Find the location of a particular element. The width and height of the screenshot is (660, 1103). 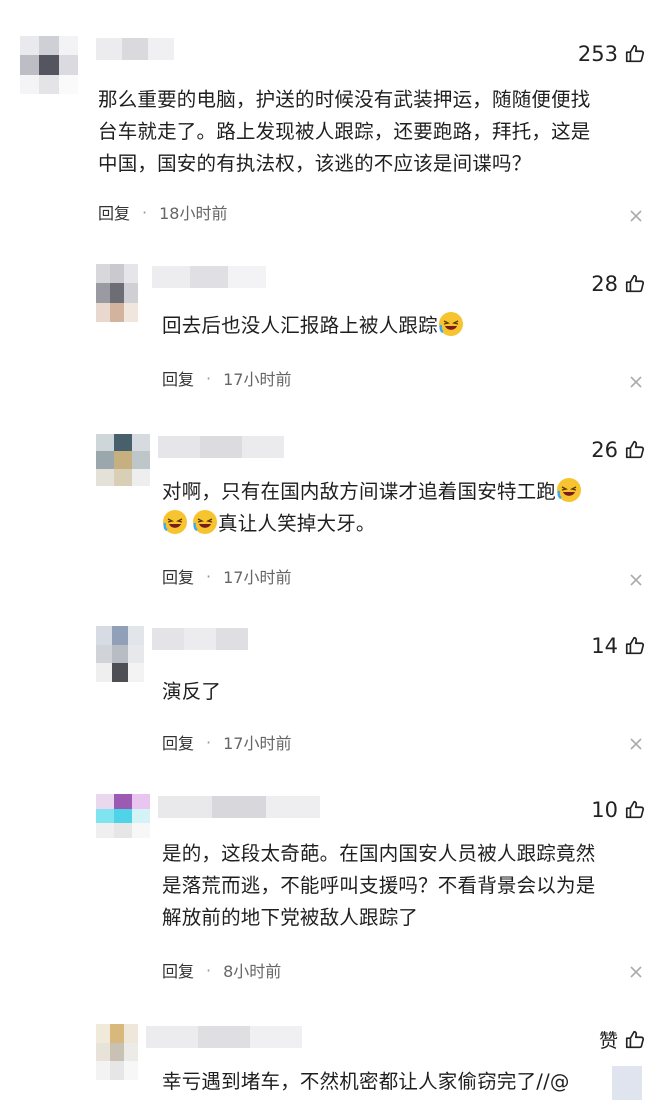

comment-text: 幸亏遇到堵车，不然机密都让人家偷窃完了//@ is located at coordinates (387, 1082).